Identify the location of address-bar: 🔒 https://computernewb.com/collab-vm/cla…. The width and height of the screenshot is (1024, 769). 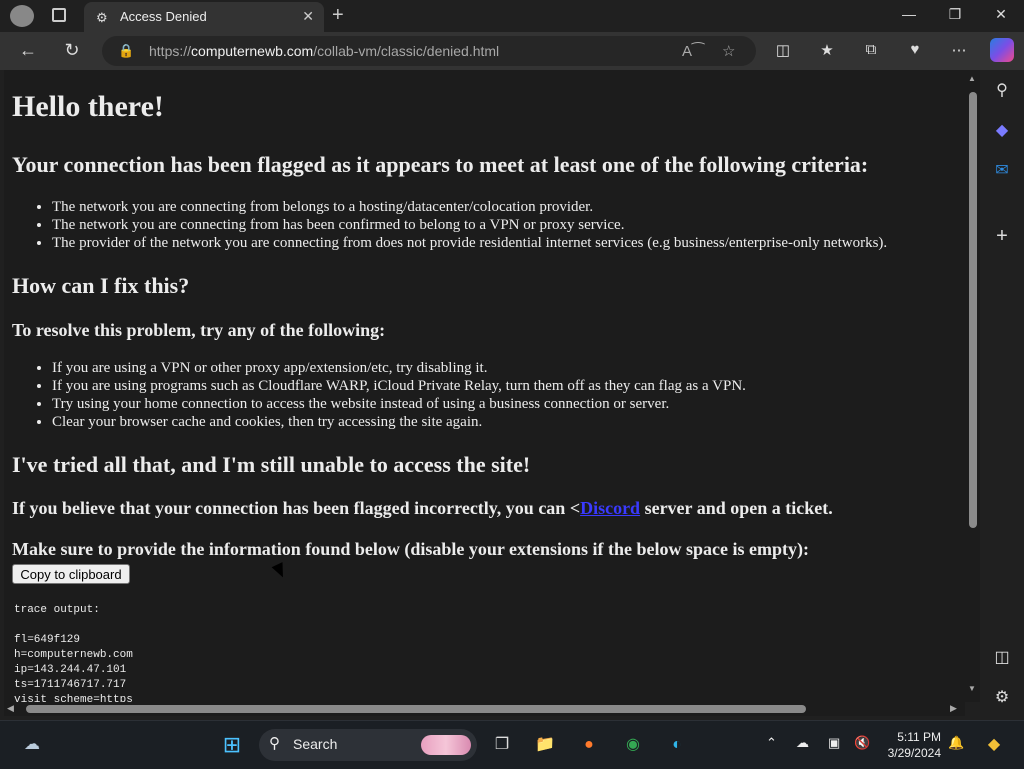
(429, 51).